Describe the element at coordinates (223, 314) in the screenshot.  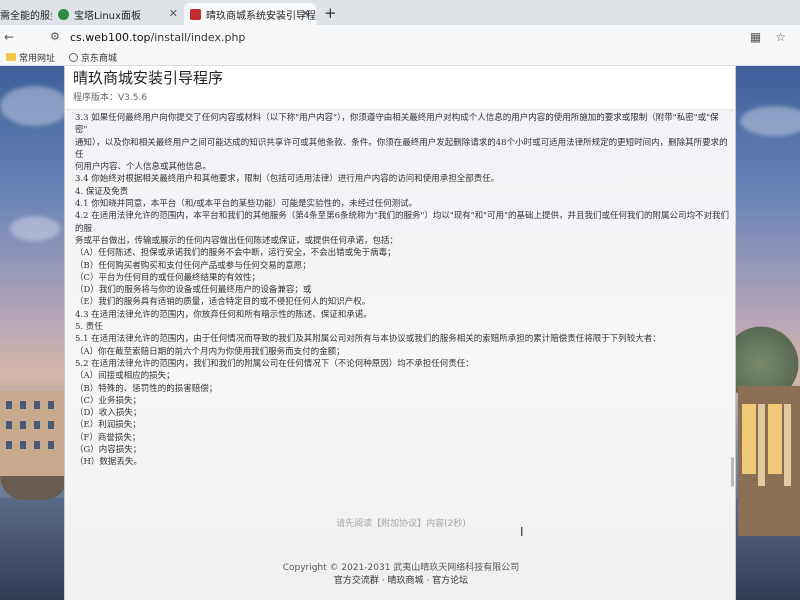
I see `agreement-paragraph: 4.3 在适用法律允许的范围内，你放弃任何和所有暗示性的陈述、保证和承诺。` at that location.